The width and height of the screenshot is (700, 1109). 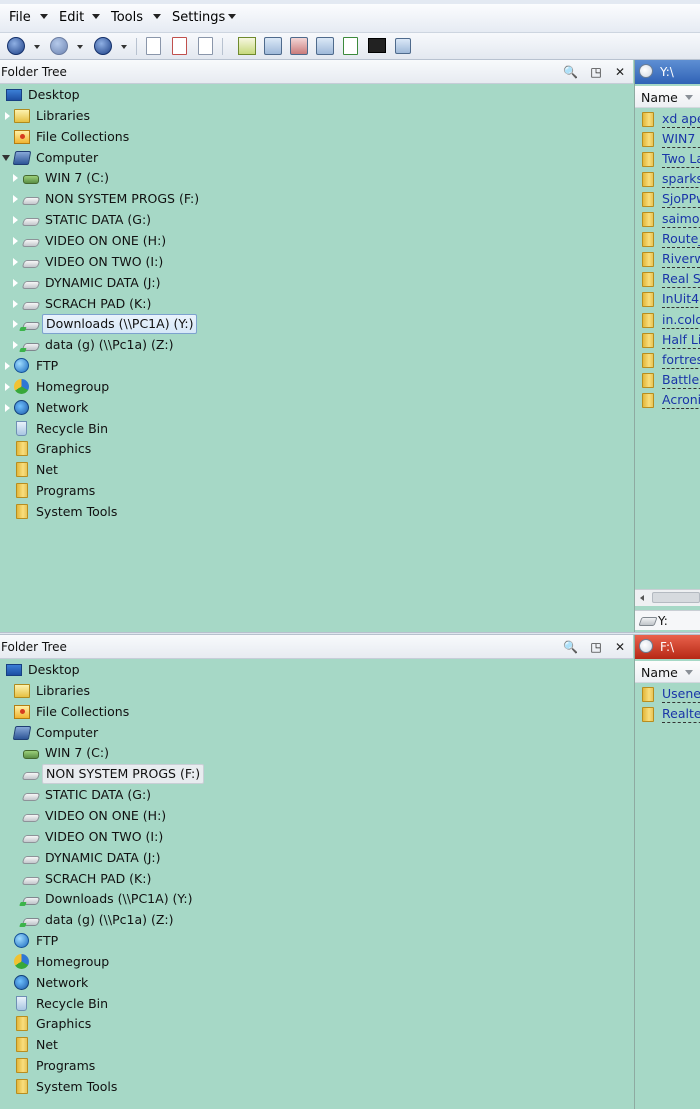 What do you see at coordinates (44, 16) in the screenshot?
I see `menu-file-dropdown-icon` at bounding box center [44, 16].